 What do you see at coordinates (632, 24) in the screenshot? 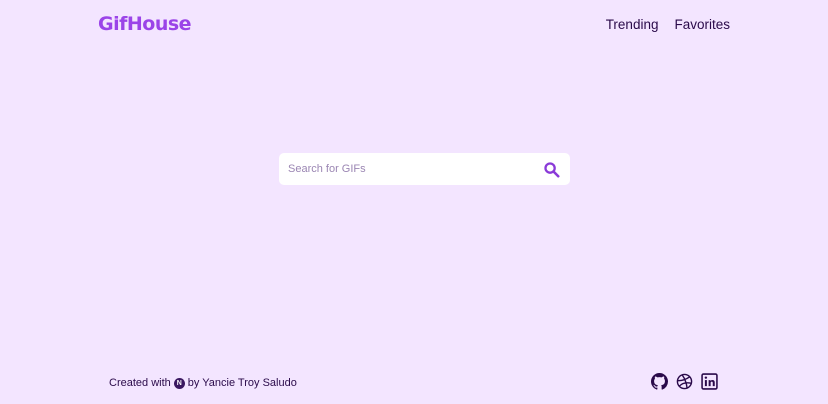
I see `nav-trending: Trending` at bounding box center [632, 24].